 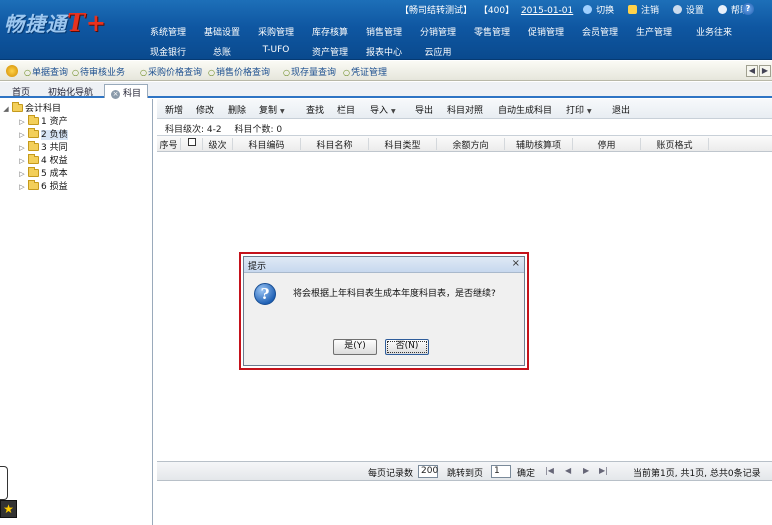 I want to click on per-page-input: 200, so click(x=428, y=471).